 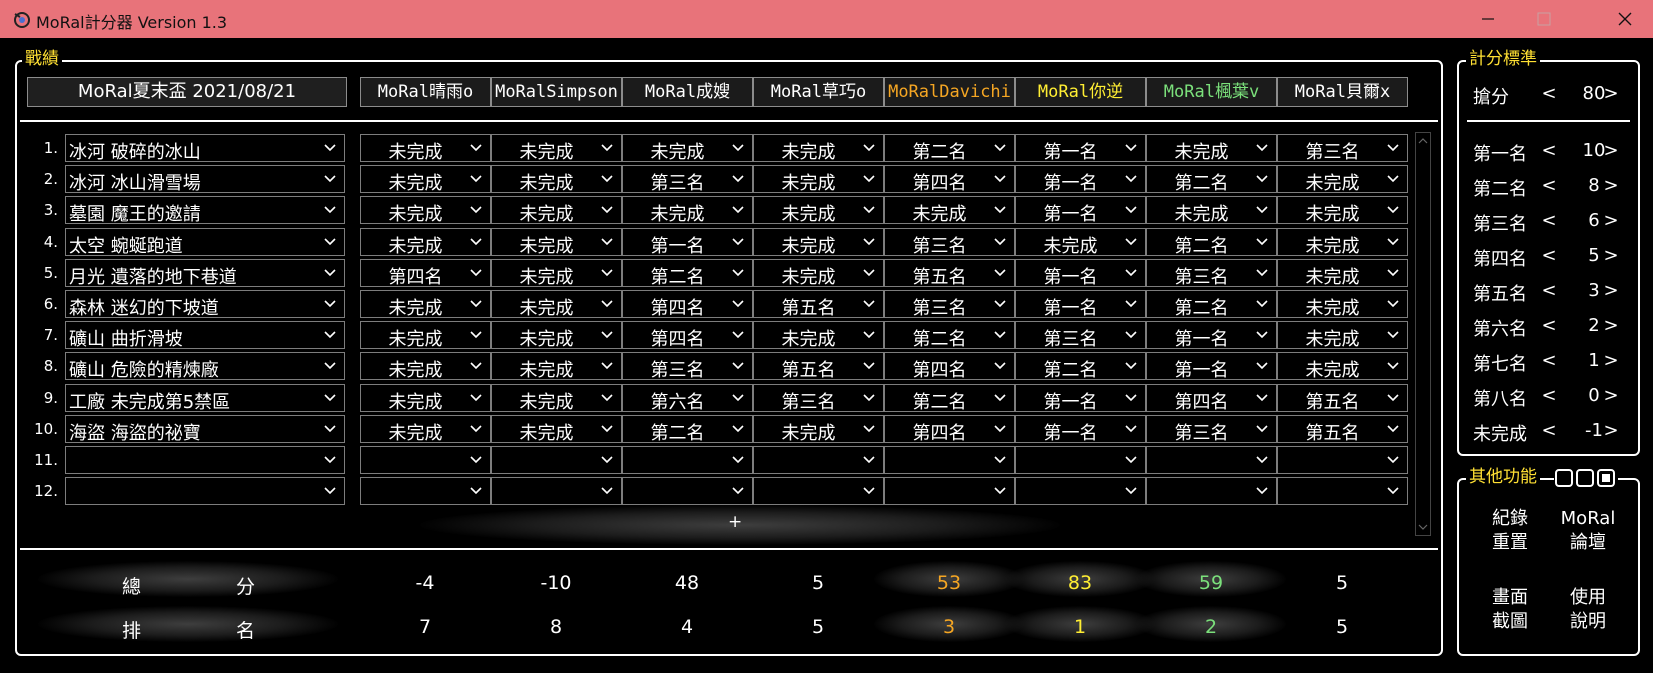 What do you see at coordinates (735, 522) in the screenshot?
I see `add-row-button: +` at bounding box center [735, 522].